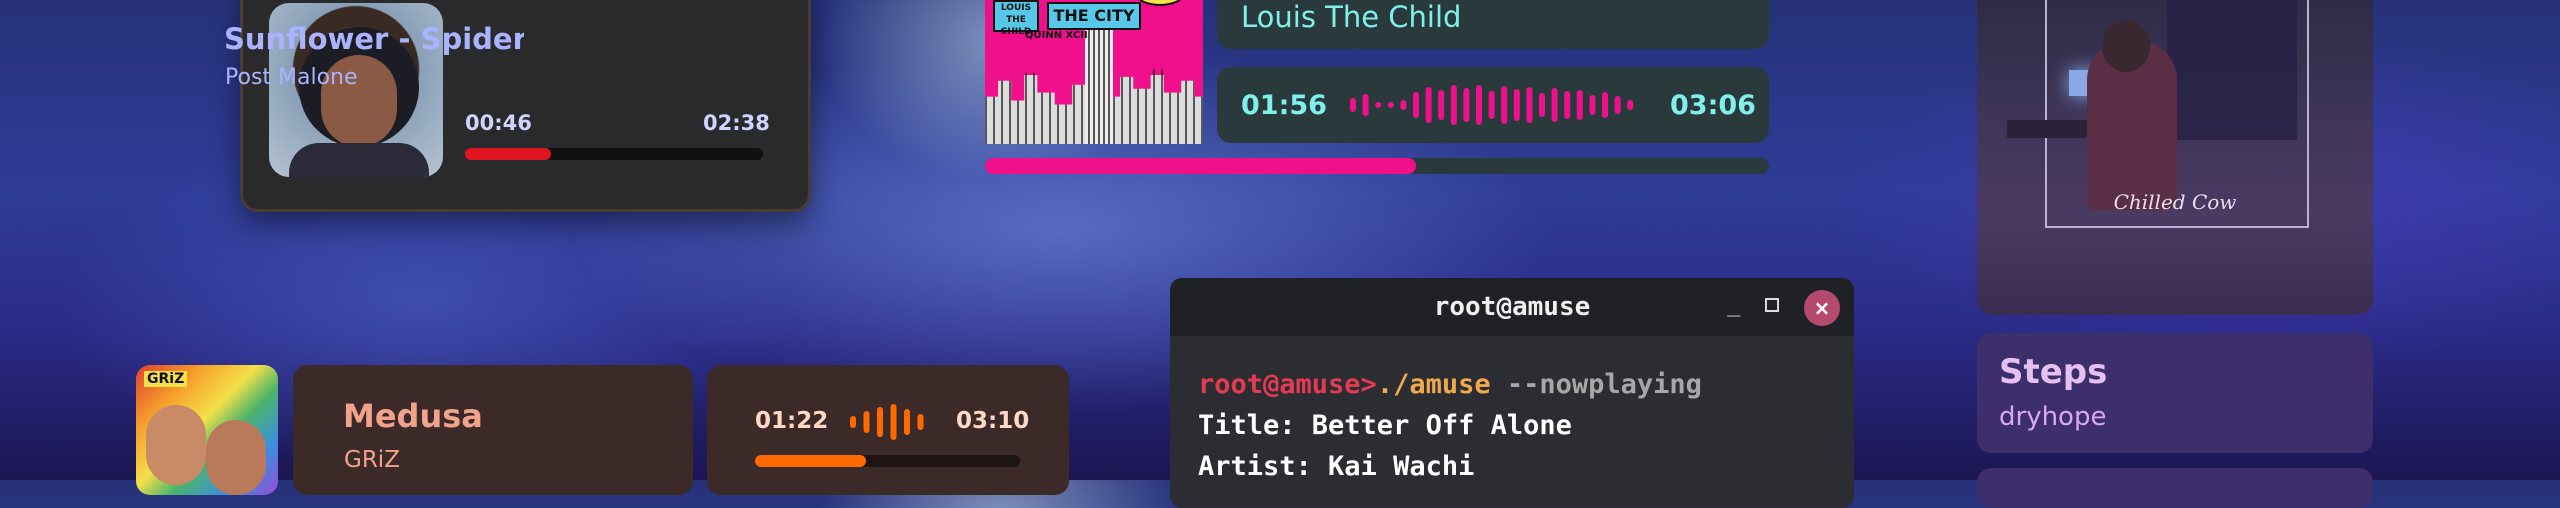  I want to click on total-duration: 03:10, so click(993, 421).